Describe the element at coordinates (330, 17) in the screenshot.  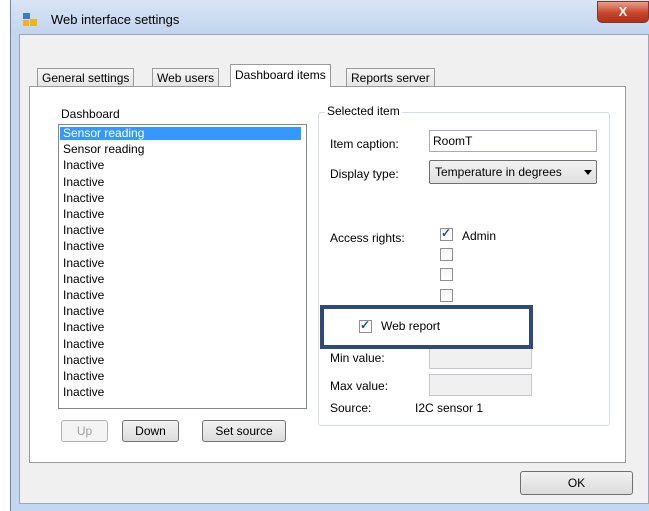
I see `title-bar: Web interface settings X` at that location.